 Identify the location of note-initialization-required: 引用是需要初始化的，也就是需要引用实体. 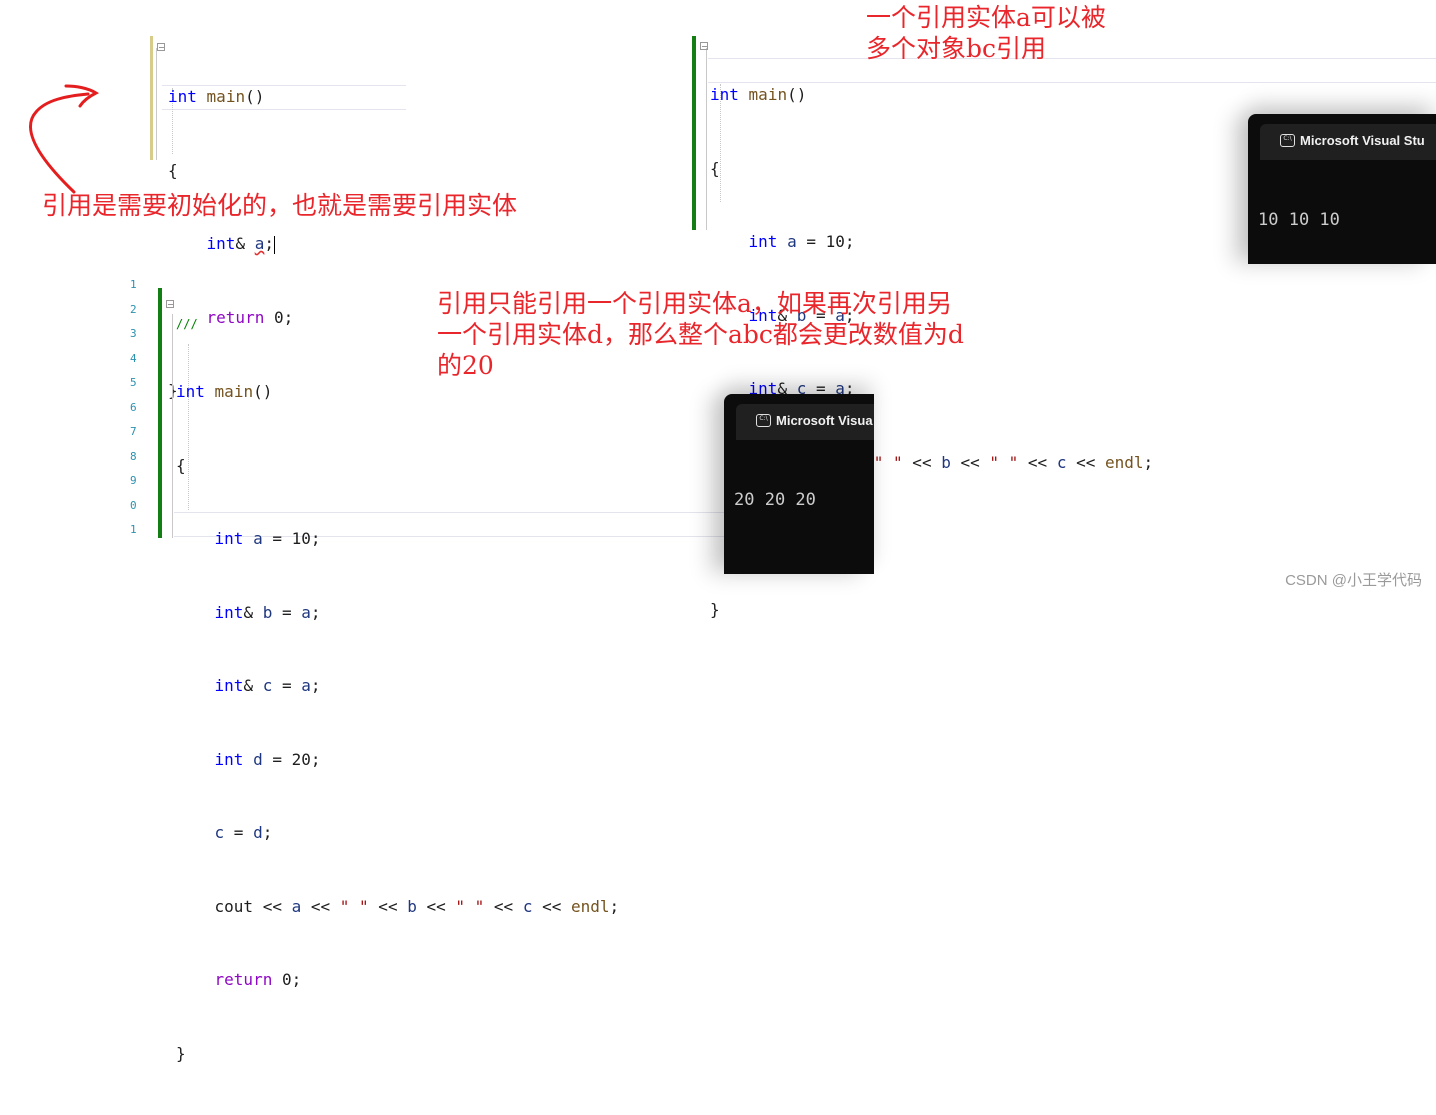
(280, 205).